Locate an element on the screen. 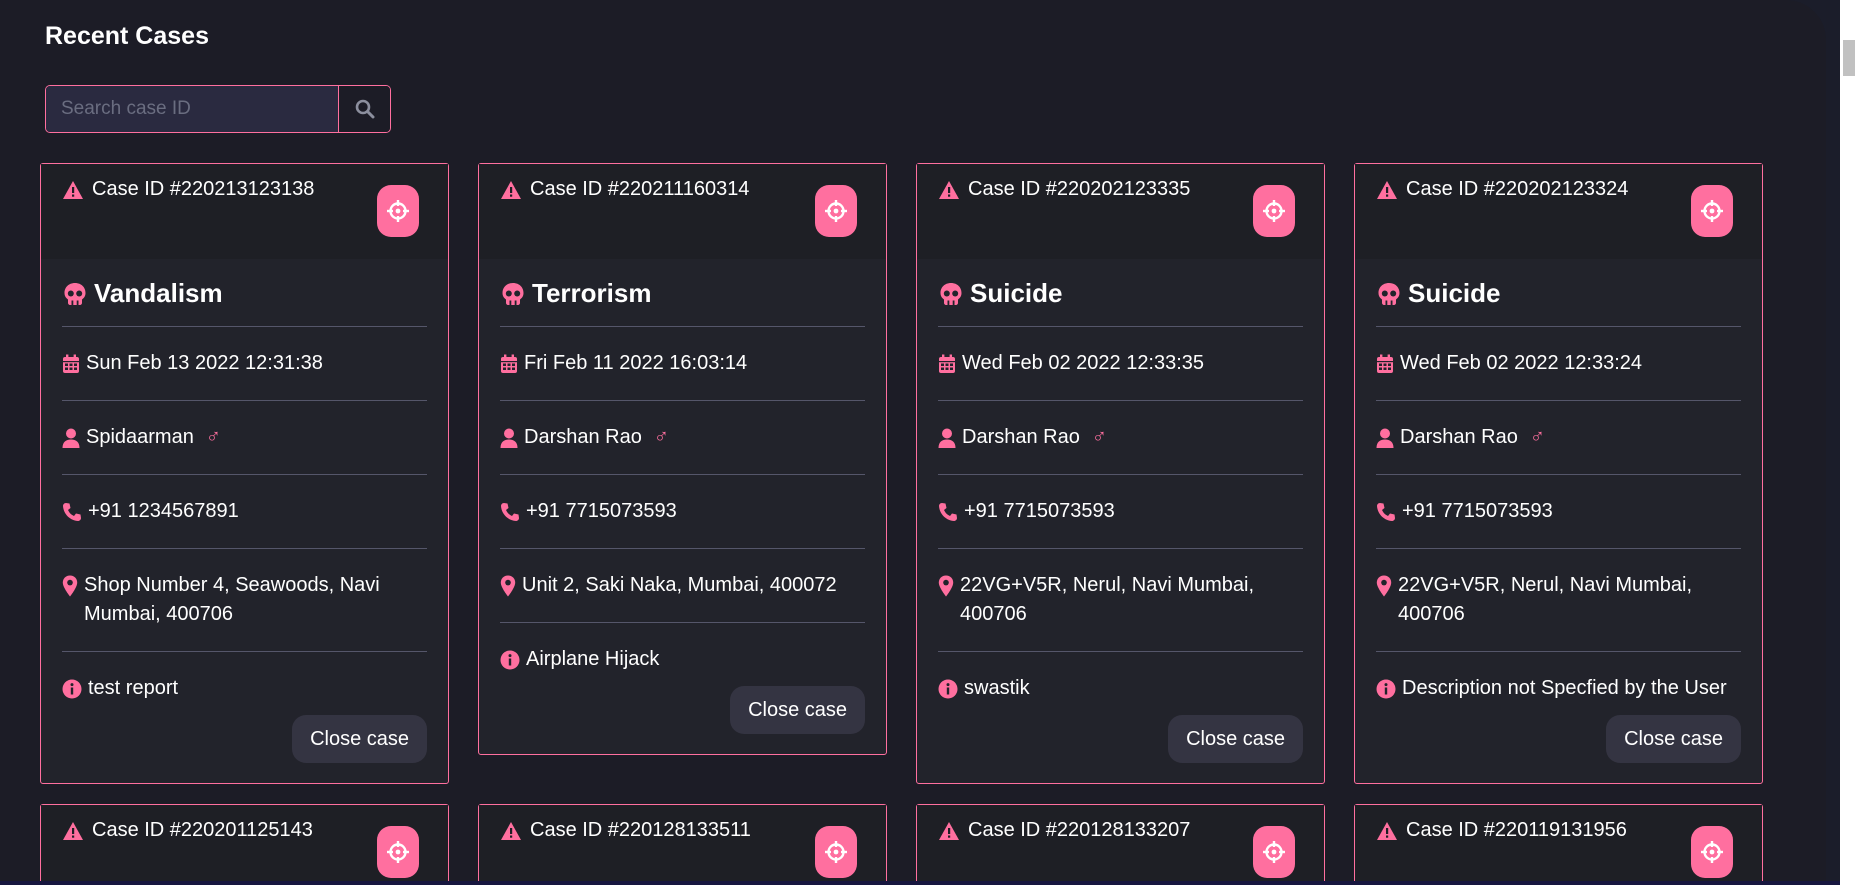  case-card-header: Case ID #220201125143 is located at coordinates (244, 845).